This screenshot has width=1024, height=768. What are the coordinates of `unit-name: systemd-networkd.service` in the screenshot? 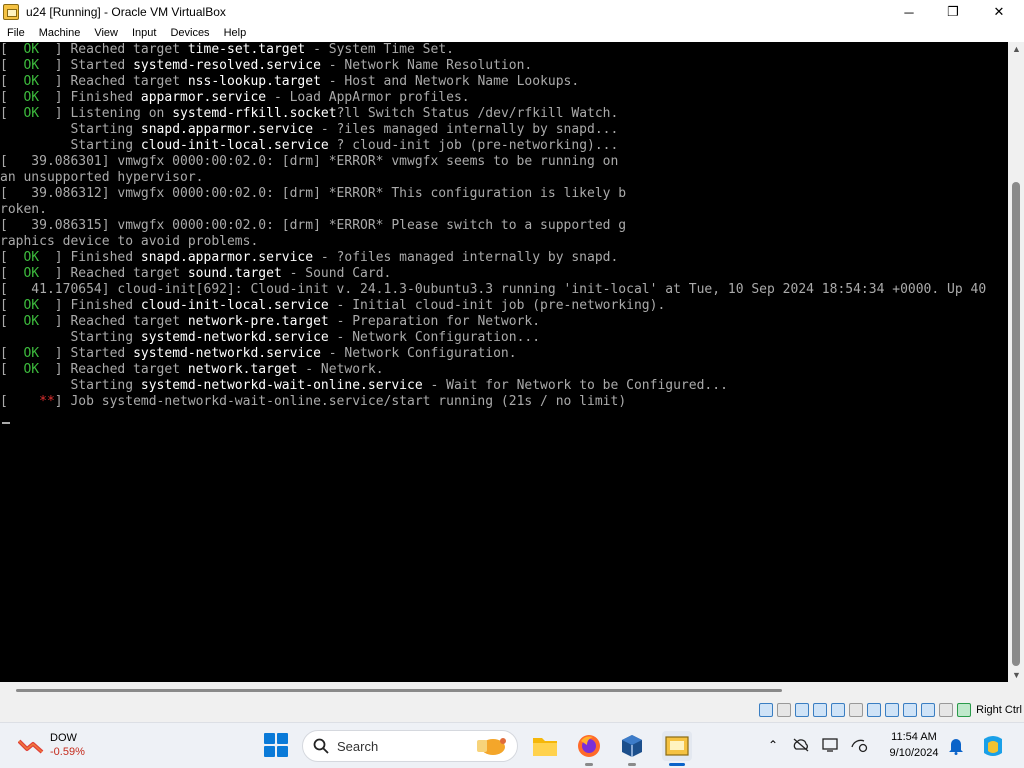 It's located at (234, 337).